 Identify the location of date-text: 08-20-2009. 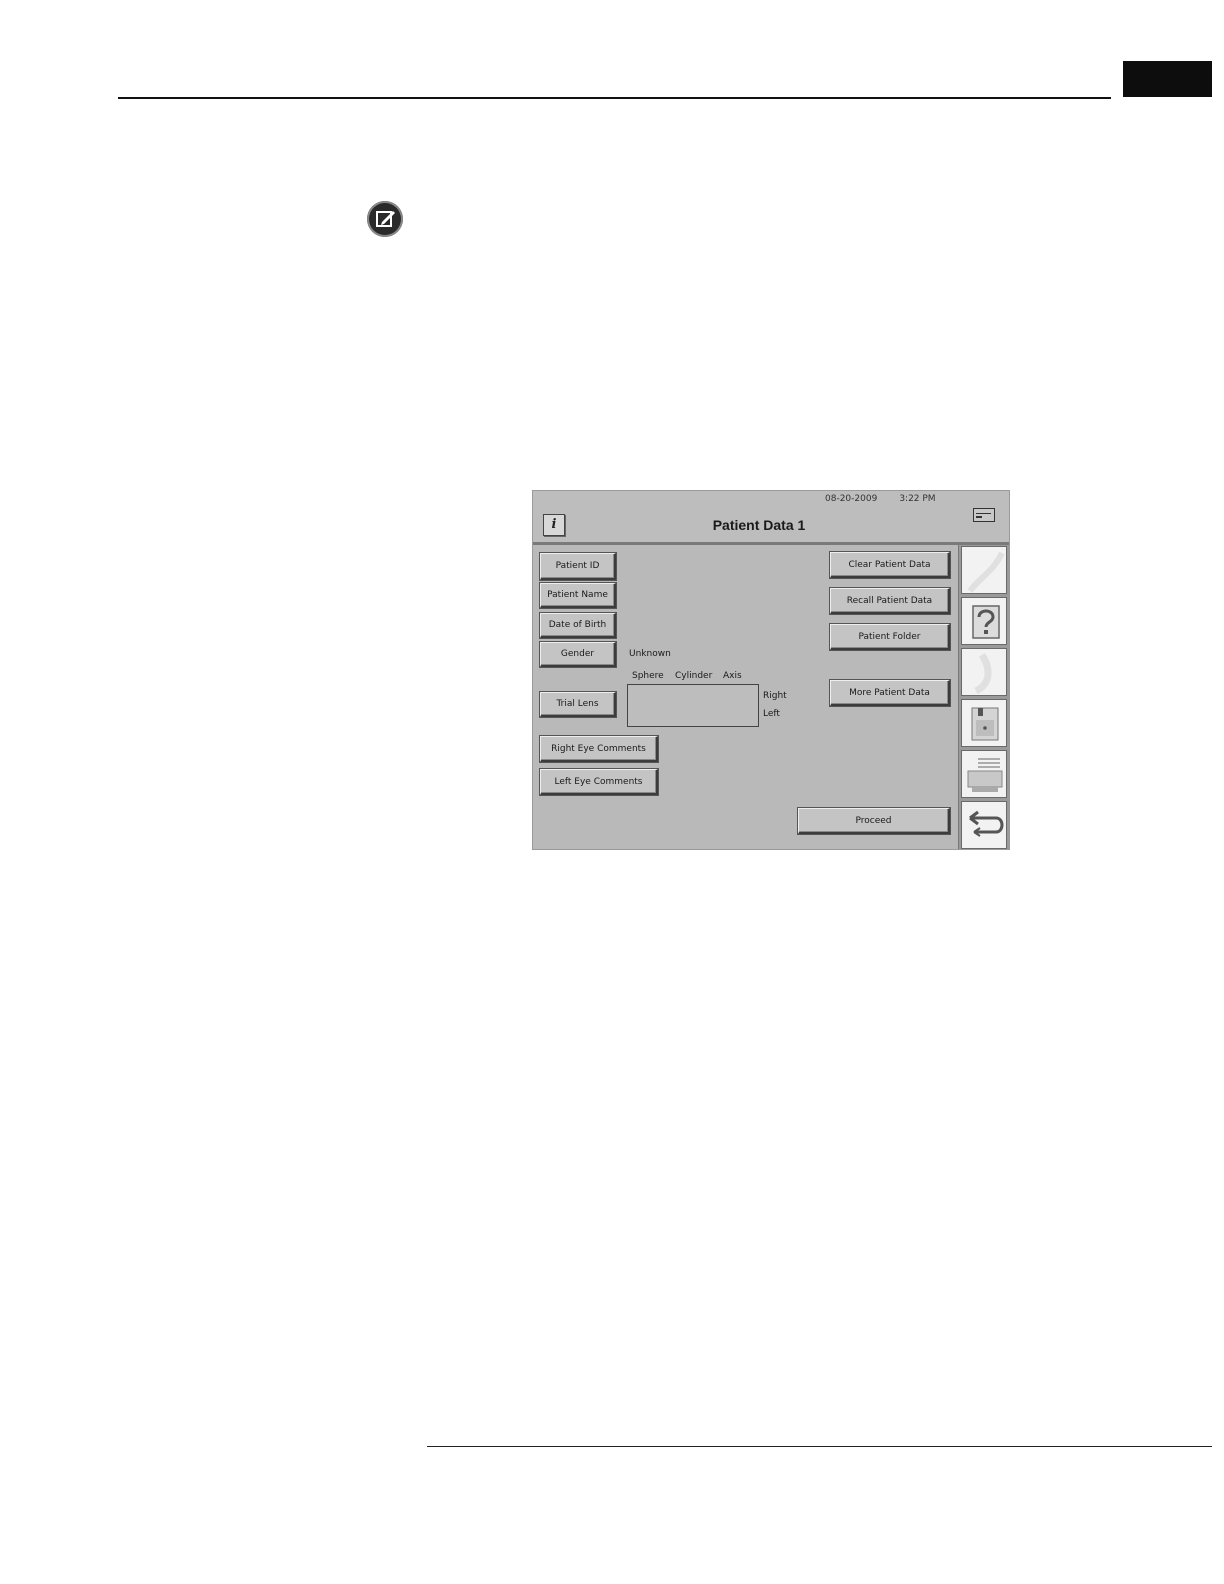
(851, 499).